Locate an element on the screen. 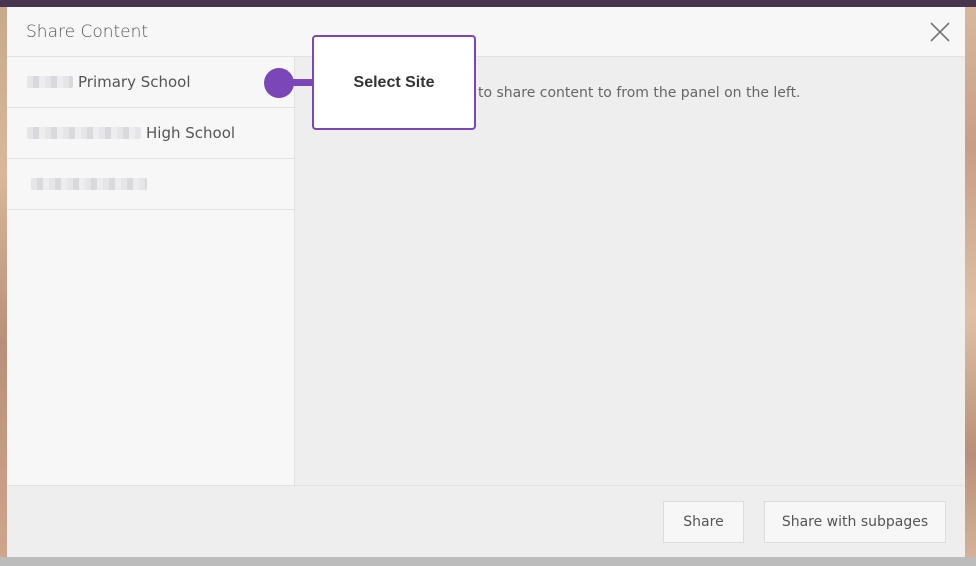 The image size is (976, 566). site-item-high-school: High School is located at coordinates (150, 133).